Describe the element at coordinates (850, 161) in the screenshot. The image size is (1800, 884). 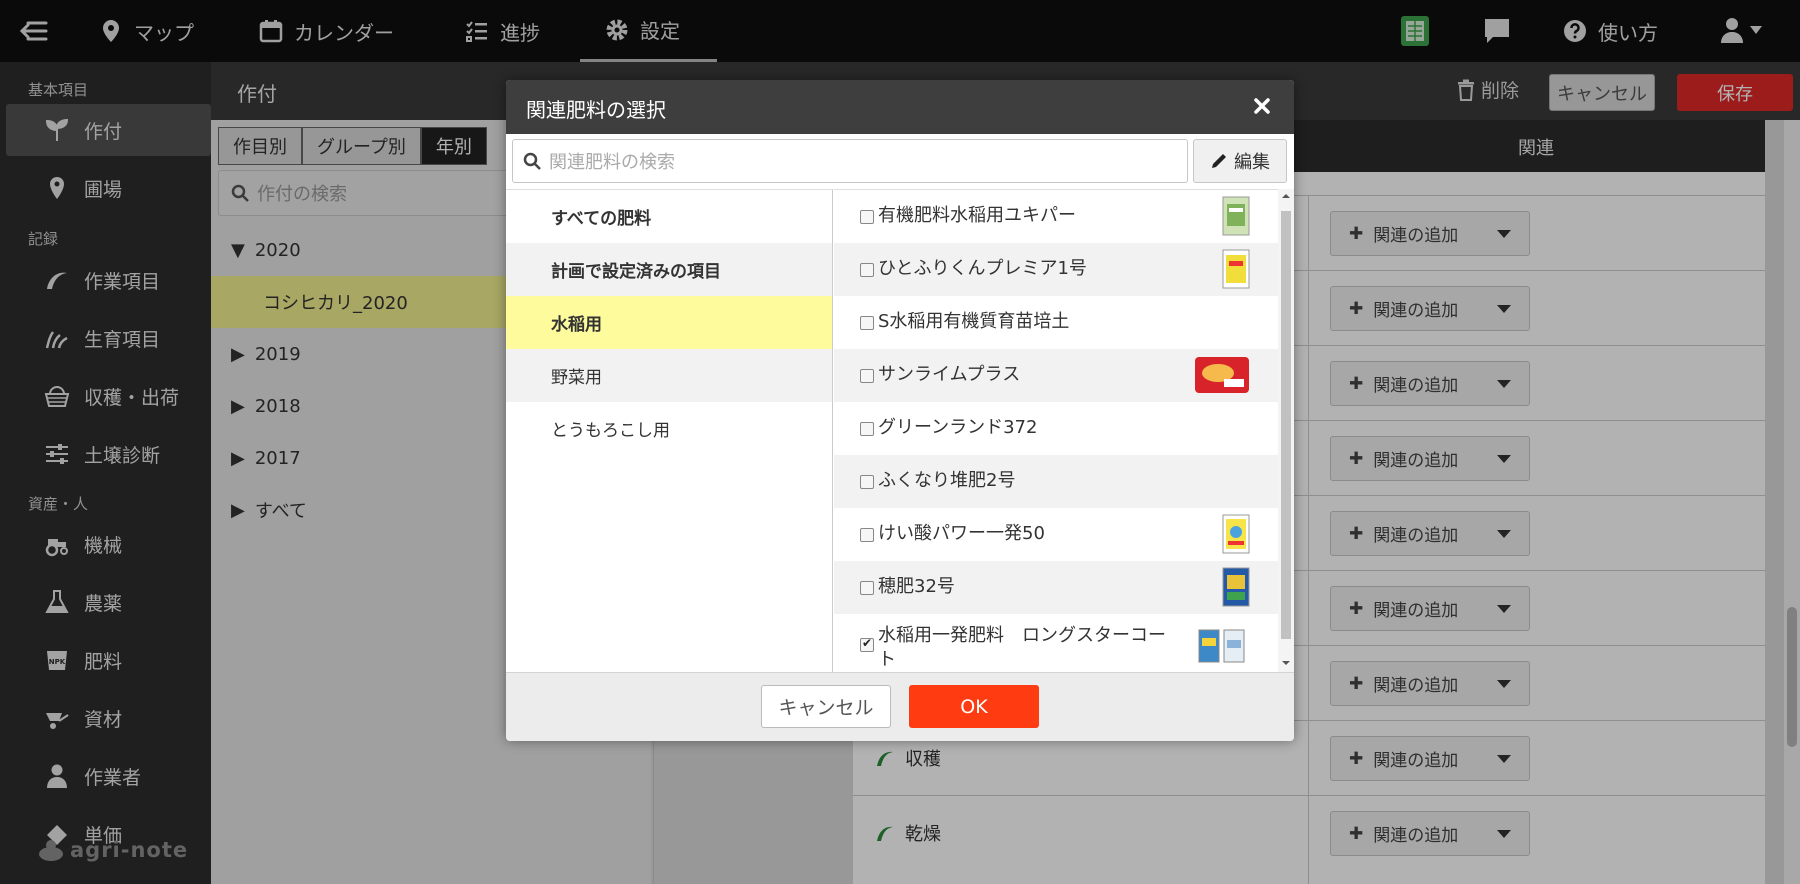
I see `fertilizer-search-input: 関連肥料の検索` at that location.